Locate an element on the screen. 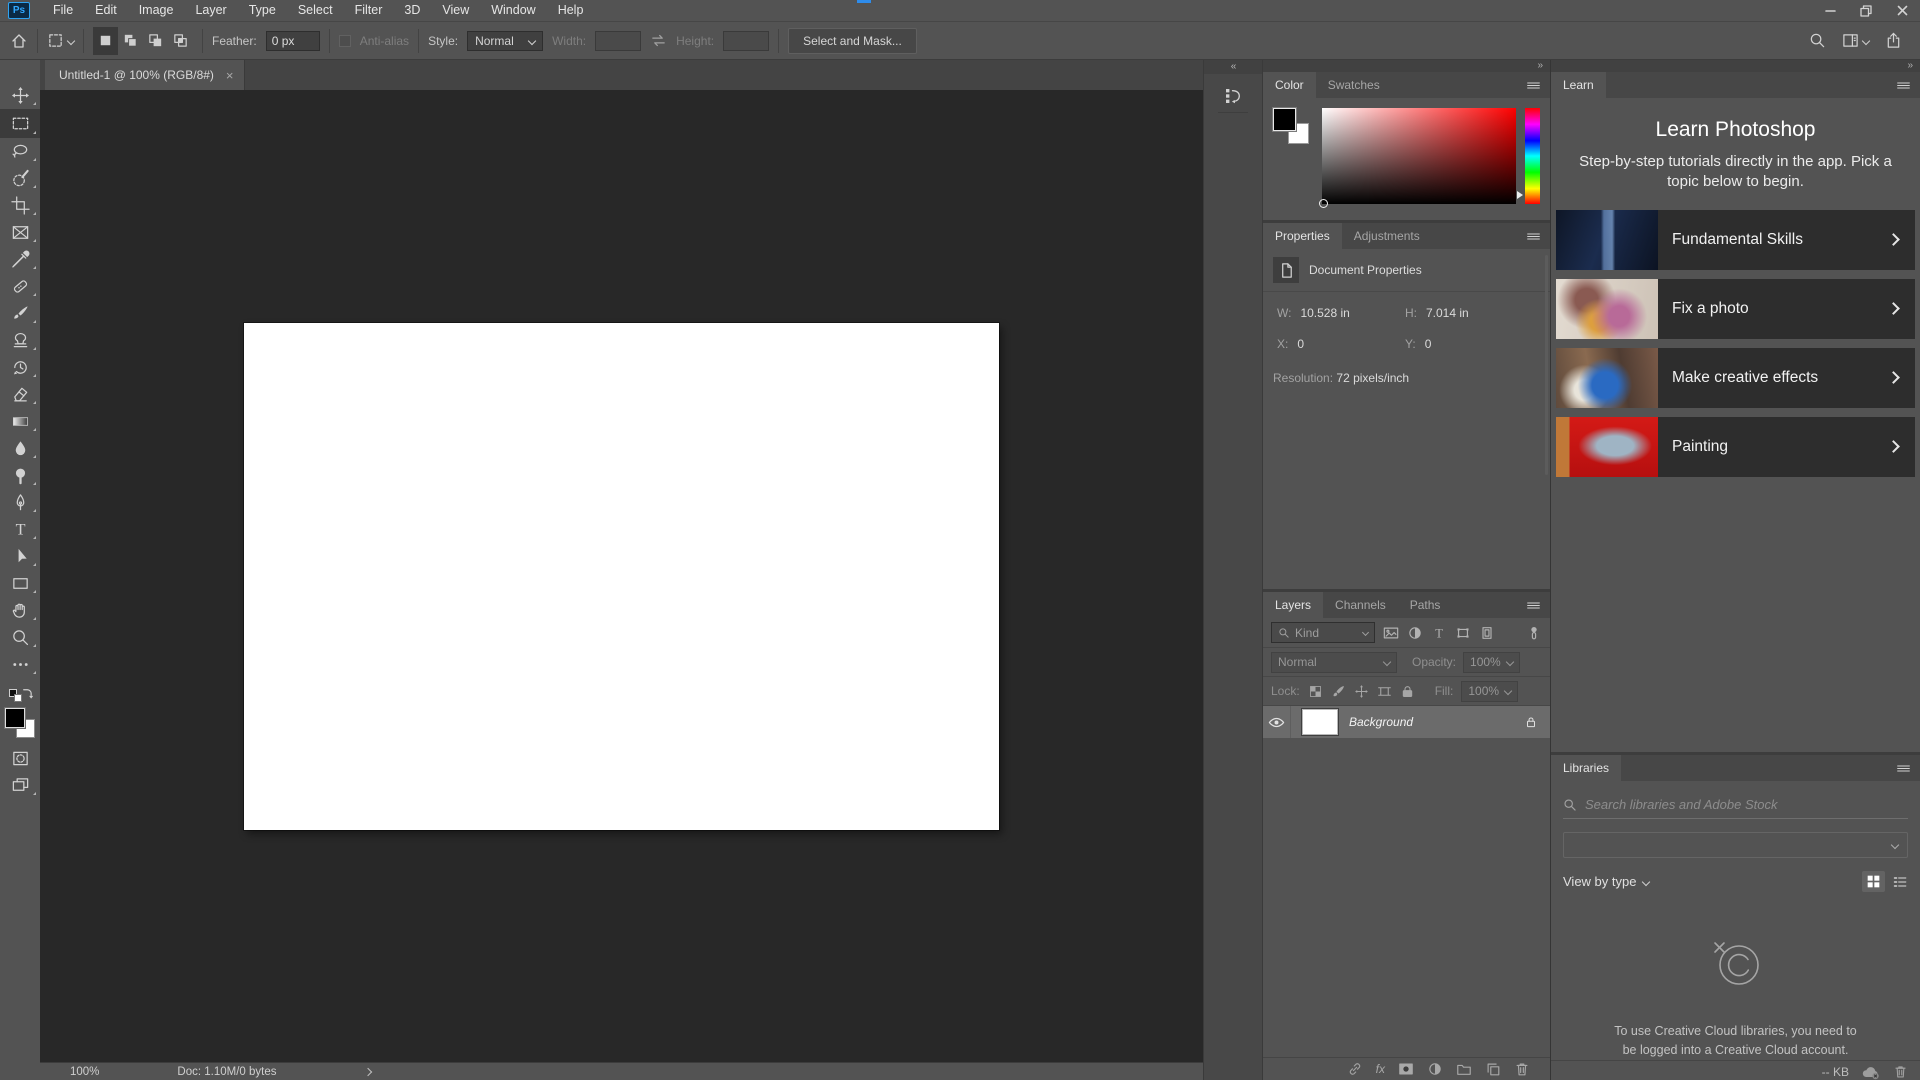 The width and height of the screenshot is (1920, 1080). layer-style-button: fx is located at coordinates (1380, 1069).